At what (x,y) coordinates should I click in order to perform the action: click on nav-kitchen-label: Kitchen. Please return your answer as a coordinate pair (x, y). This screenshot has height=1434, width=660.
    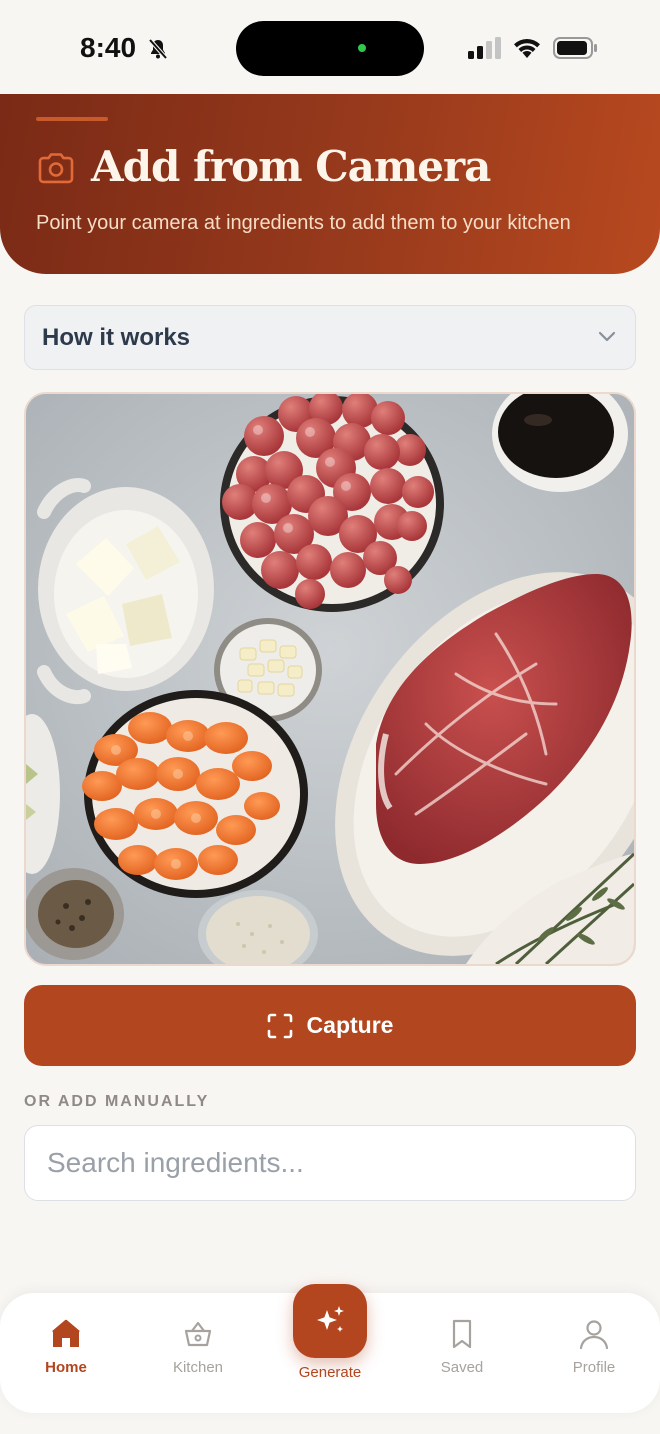
    Looking at the image, I should click on (198, 1367).